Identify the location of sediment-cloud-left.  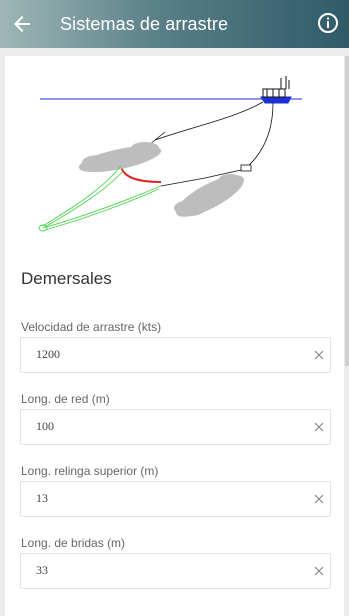
(120, 157).